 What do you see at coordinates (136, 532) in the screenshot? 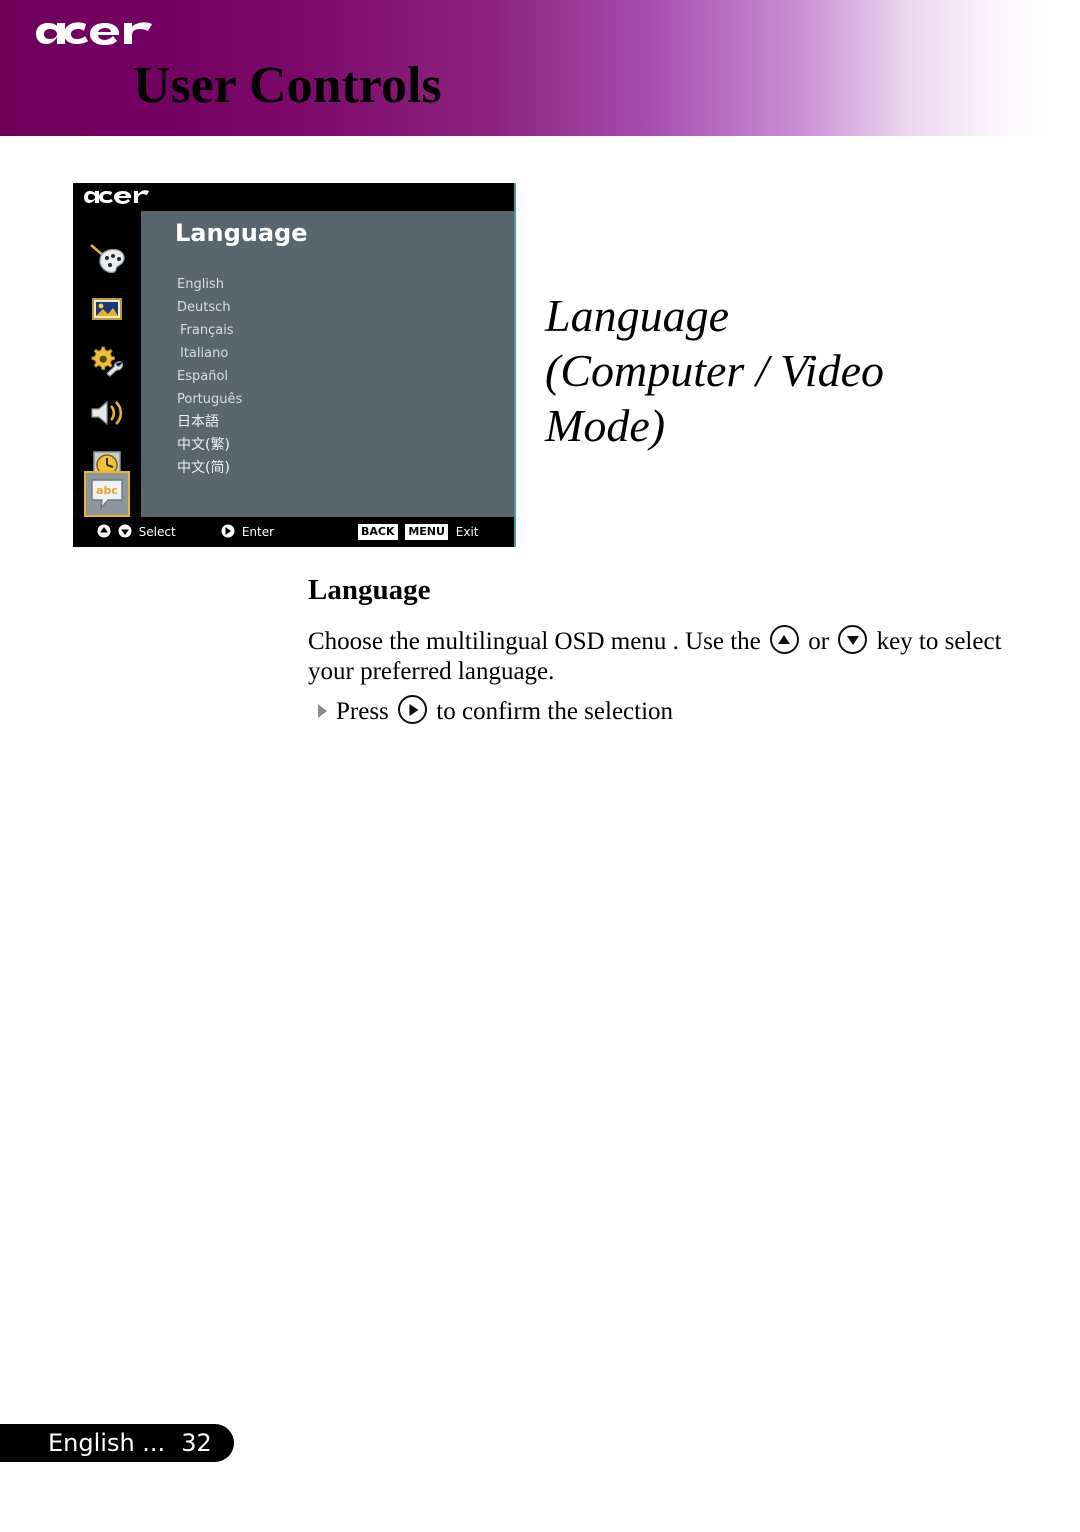
I see `osd-hint-select: Select` at bounding box center [136, 532].